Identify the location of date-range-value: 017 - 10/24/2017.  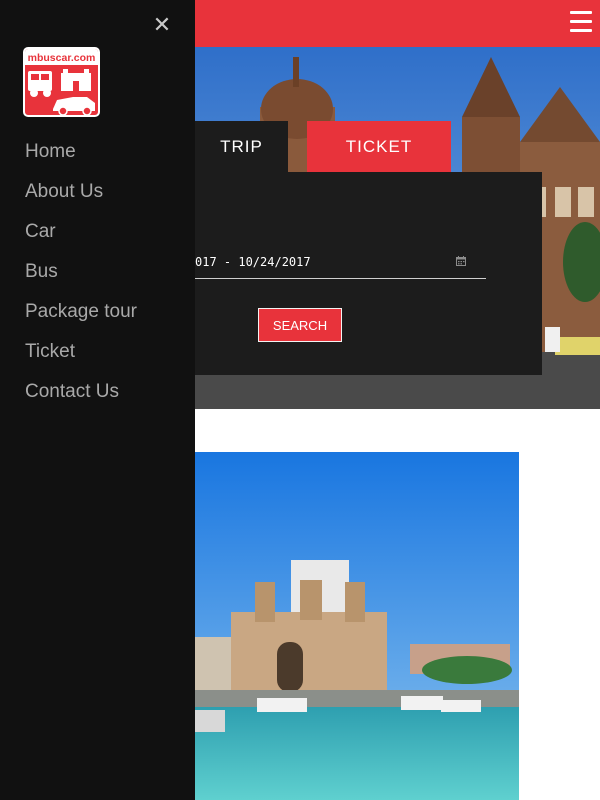
(253, 262).